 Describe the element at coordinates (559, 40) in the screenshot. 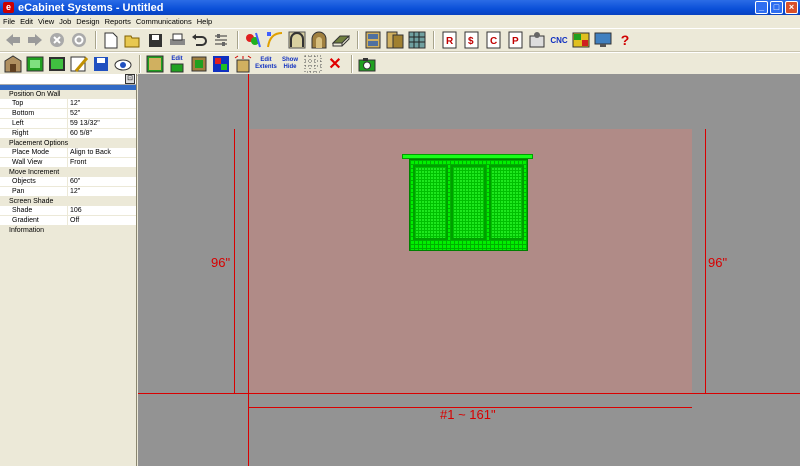

I see `cnc-icon: CNC` at that location.